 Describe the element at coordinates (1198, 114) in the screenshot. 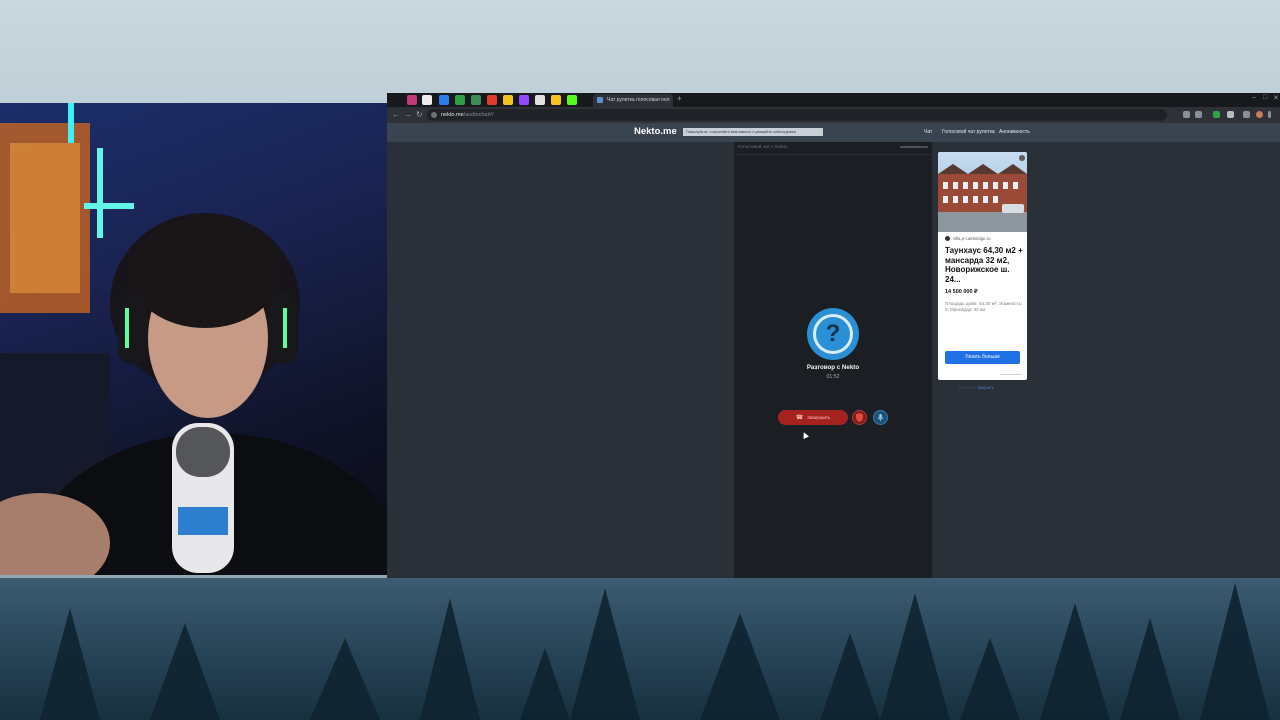

I see `bookmark-star-icon` at that location.